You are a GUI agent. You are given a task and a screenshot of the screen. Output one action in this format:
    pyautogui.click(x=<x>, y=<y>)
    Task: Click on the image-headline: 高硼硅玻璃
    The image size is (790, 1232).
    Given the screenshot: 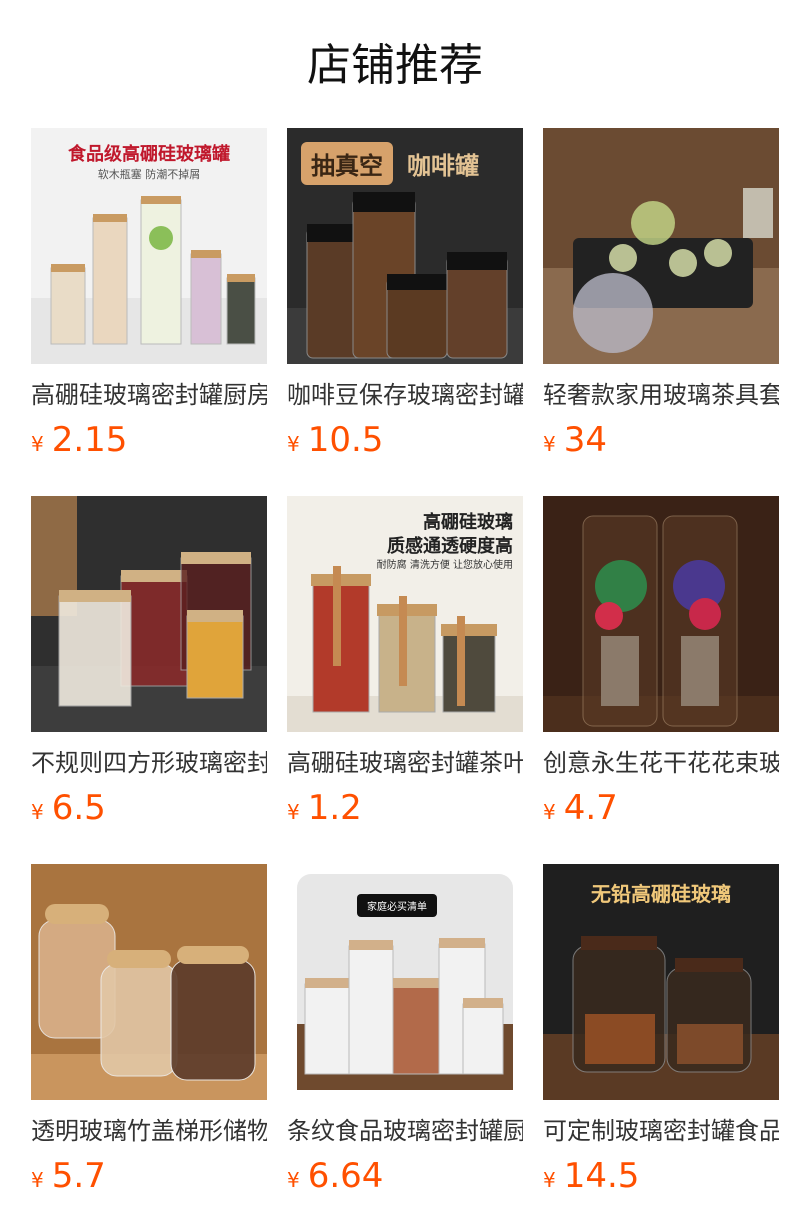 What is the action you would take?
    pyautogui.click(x=468, y=522)
    